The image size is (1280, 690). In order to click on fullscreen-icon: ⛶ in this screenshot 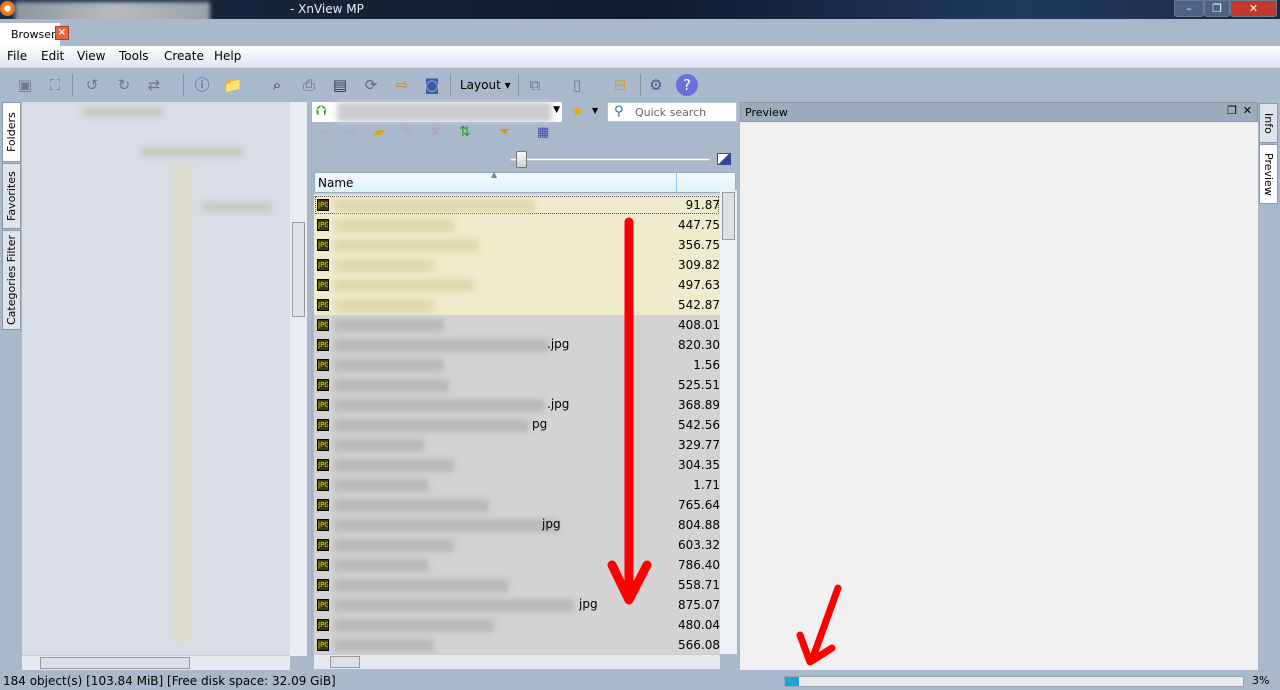, I will do `click(55, 85)`.